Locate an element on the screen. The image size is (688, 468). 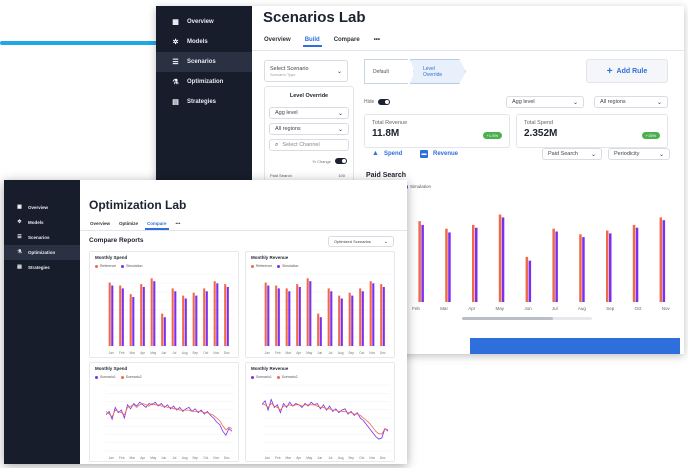
filter-agg-level-value: Agg level is located at coordinates (523, 102).